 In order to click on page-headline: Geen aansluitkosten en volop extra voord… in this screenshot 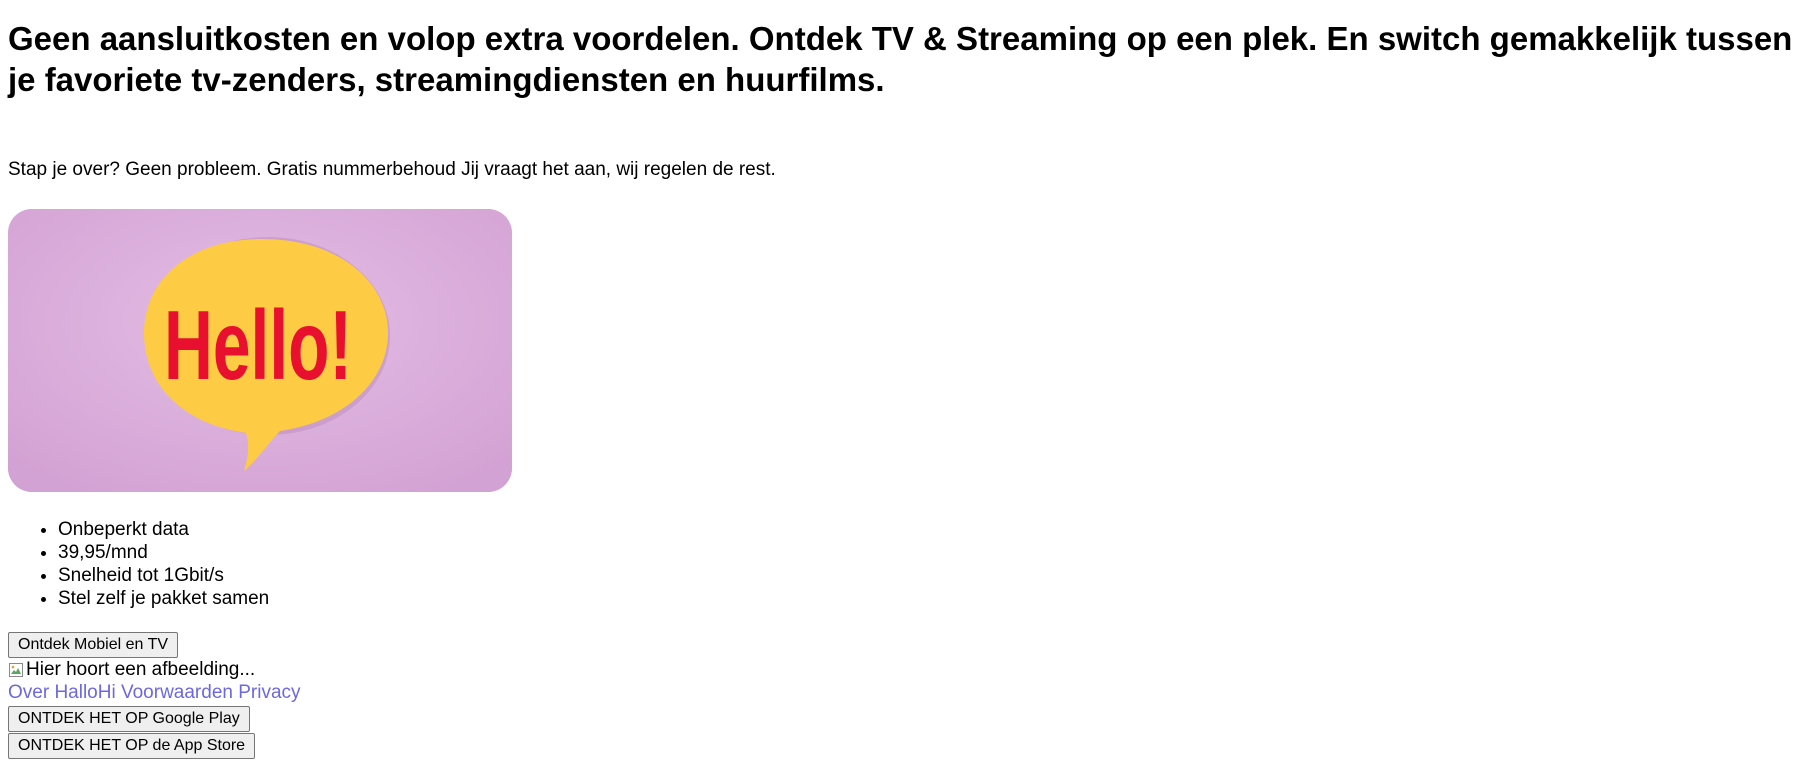, I will do `click(900, 59)`.